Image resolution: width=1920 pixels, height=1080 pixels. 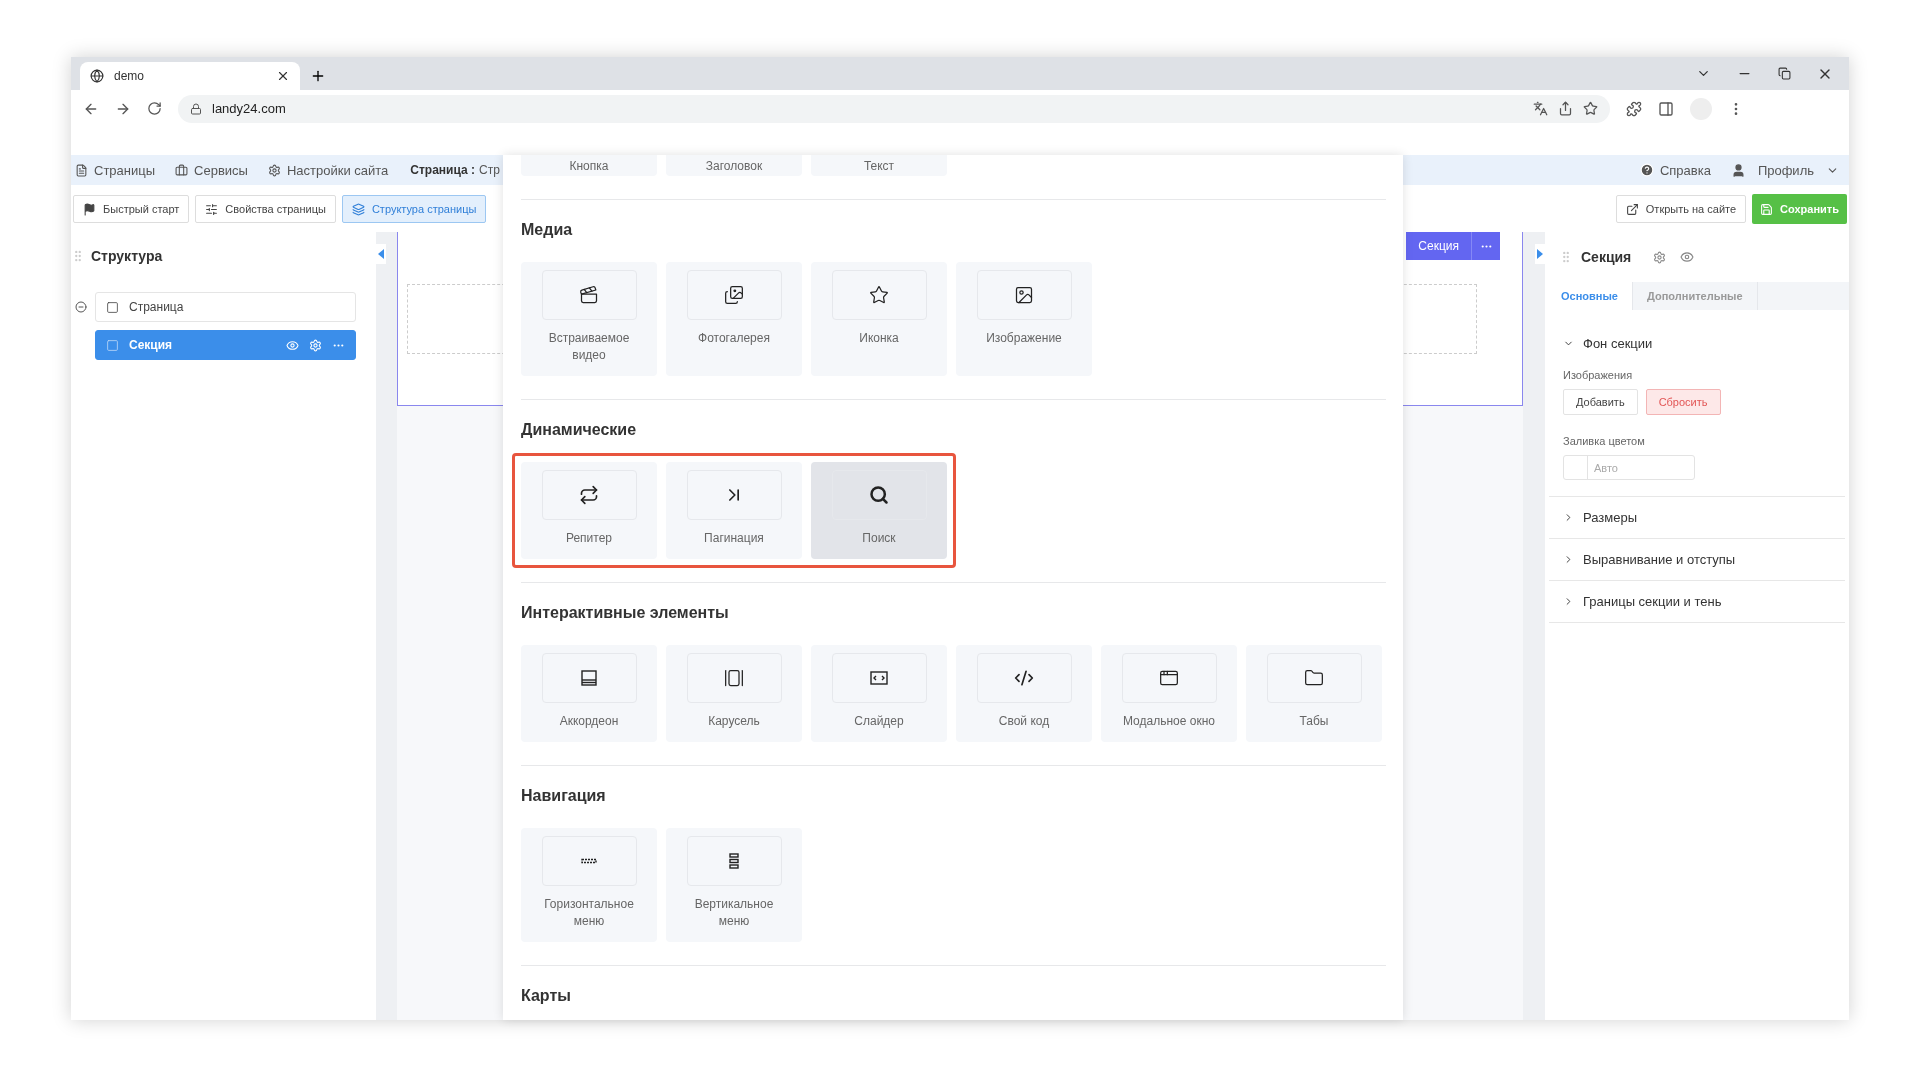 What do you see at coordinates (1590, 108) in the screenshot?
I see `bookmark-star-icon` at bounding box center [1590, 108].